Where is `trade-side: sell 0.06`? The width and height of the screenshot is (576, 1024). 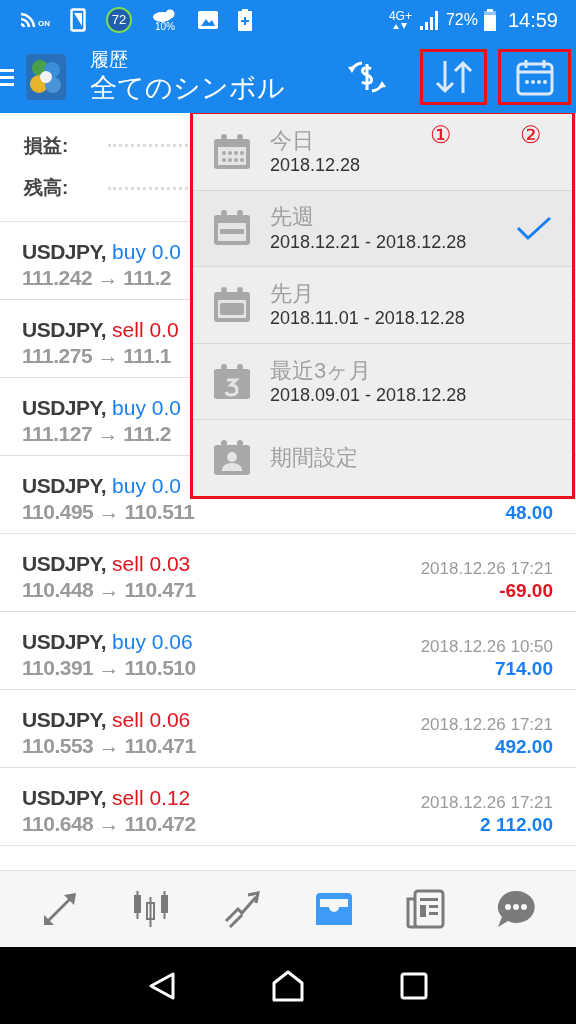 trade-side: sell 0.06 is located at coordinates (151, 719).